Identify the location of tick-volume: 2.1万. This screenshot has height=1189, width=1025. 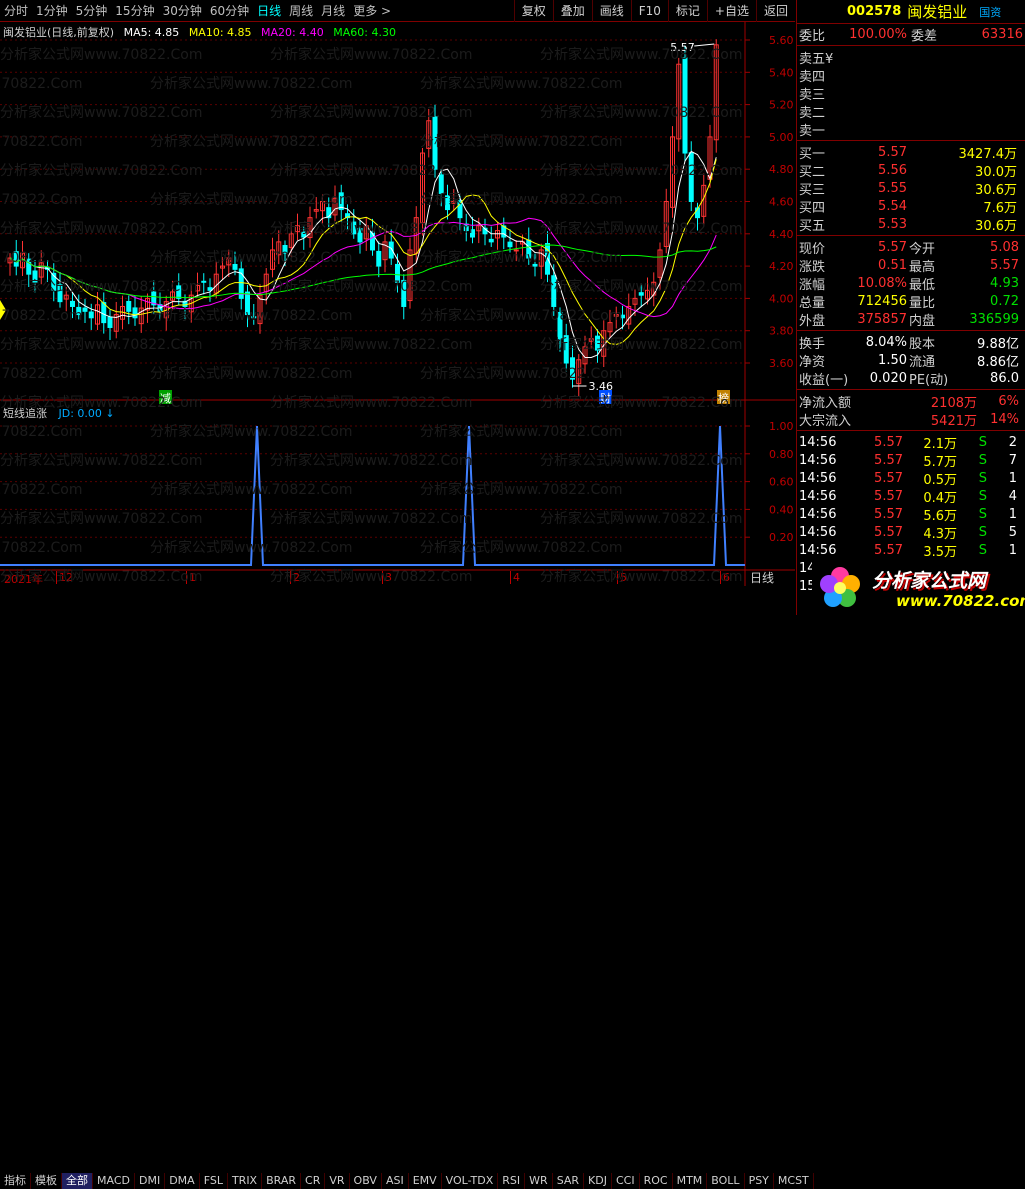
(940, 444).